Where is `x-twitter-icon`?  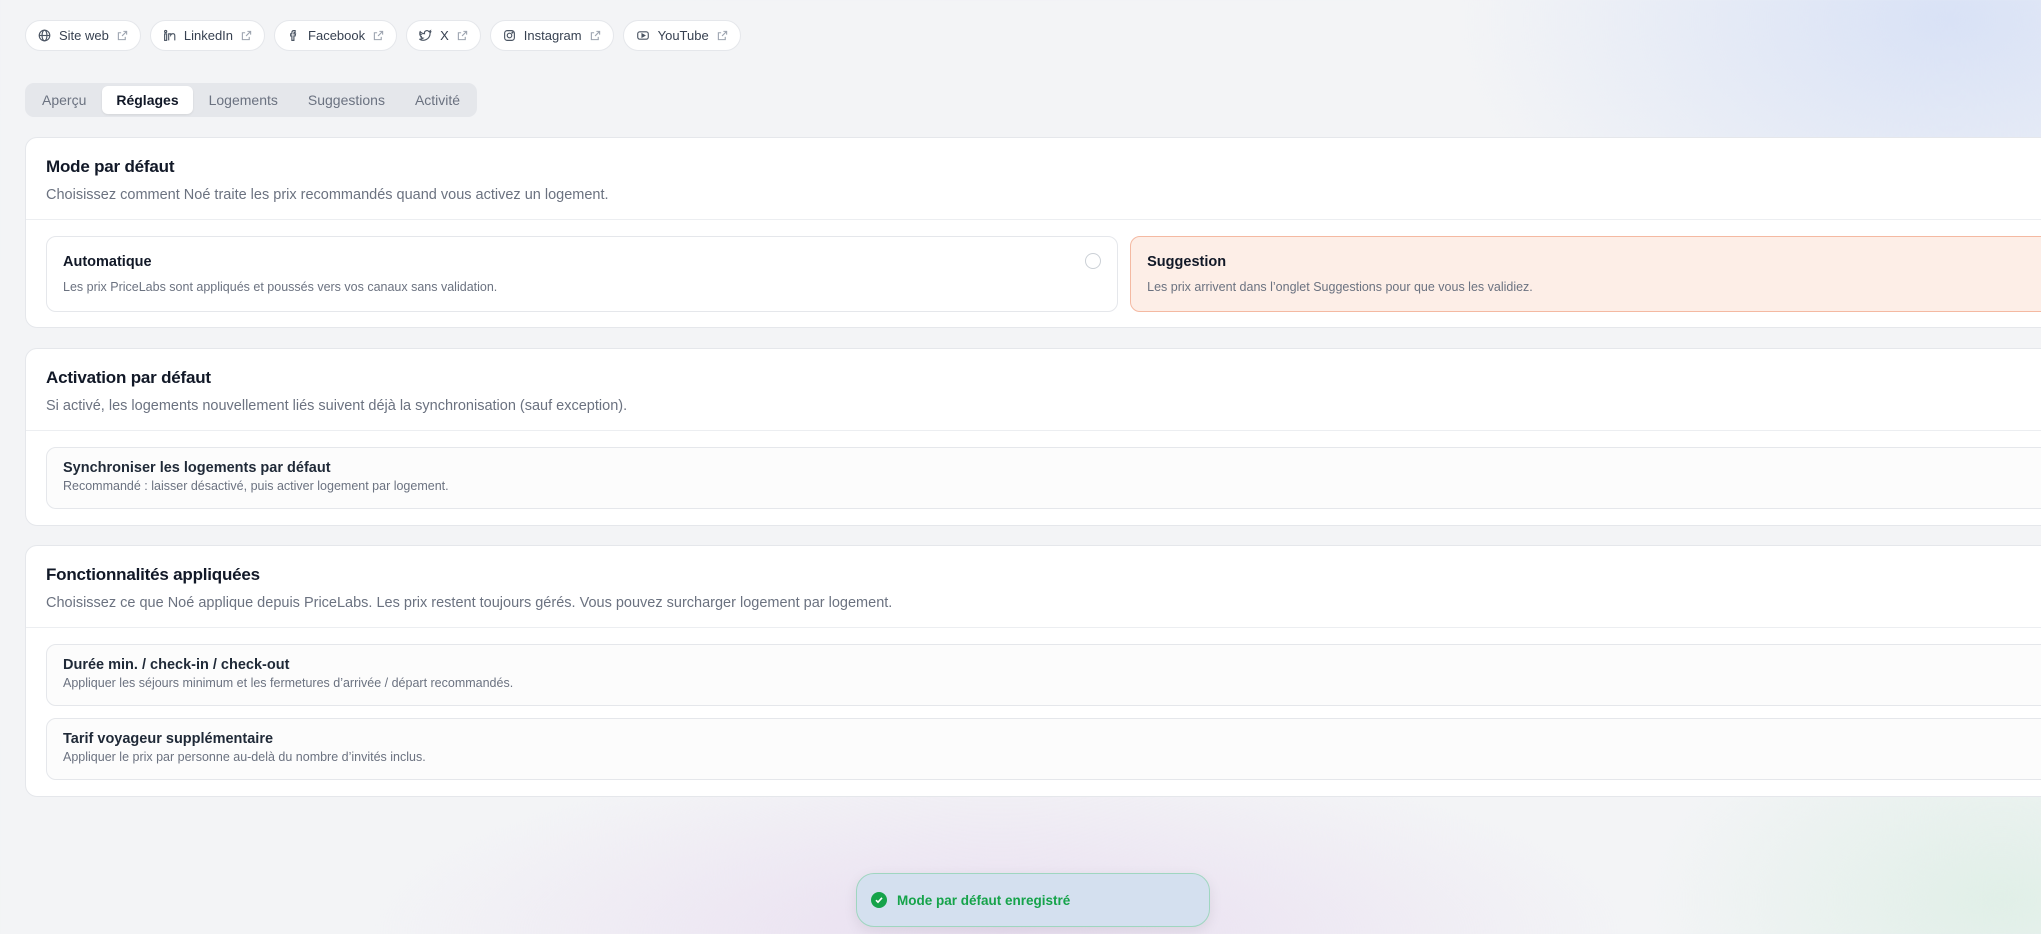
x-twitter-icon is located at coordinates (425, 35).